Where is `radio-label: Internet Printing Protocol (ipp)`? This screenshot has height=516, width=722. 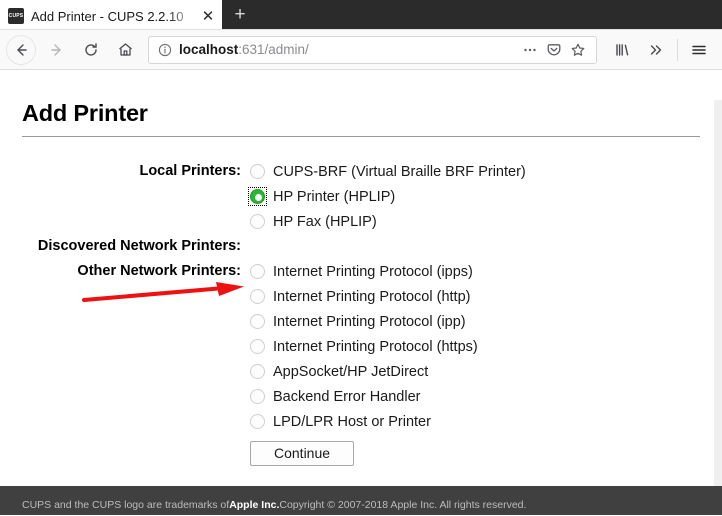
radio-label: Internet Printing Protocol (ipp) is located at coordinates (369, 321).